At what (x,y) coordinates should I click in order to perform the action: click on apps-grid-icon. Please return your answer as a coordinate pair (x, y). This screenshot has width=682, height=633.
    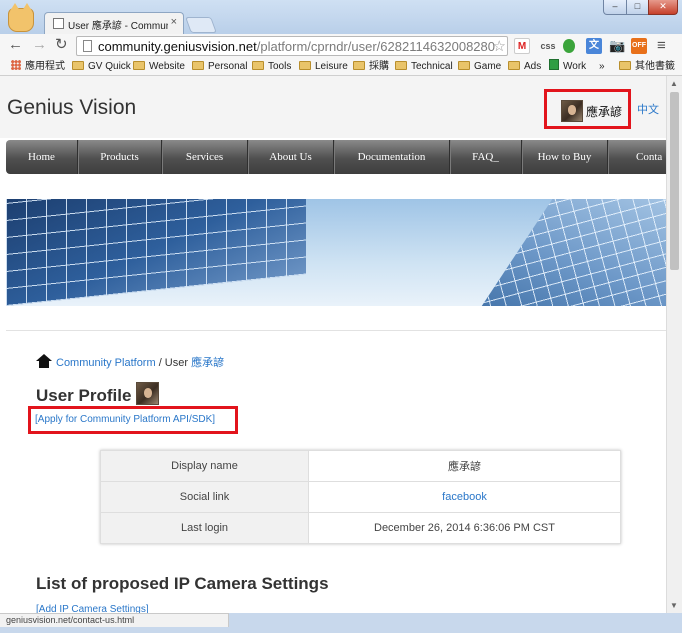
    Looking at the image, I should click on (16, 65).